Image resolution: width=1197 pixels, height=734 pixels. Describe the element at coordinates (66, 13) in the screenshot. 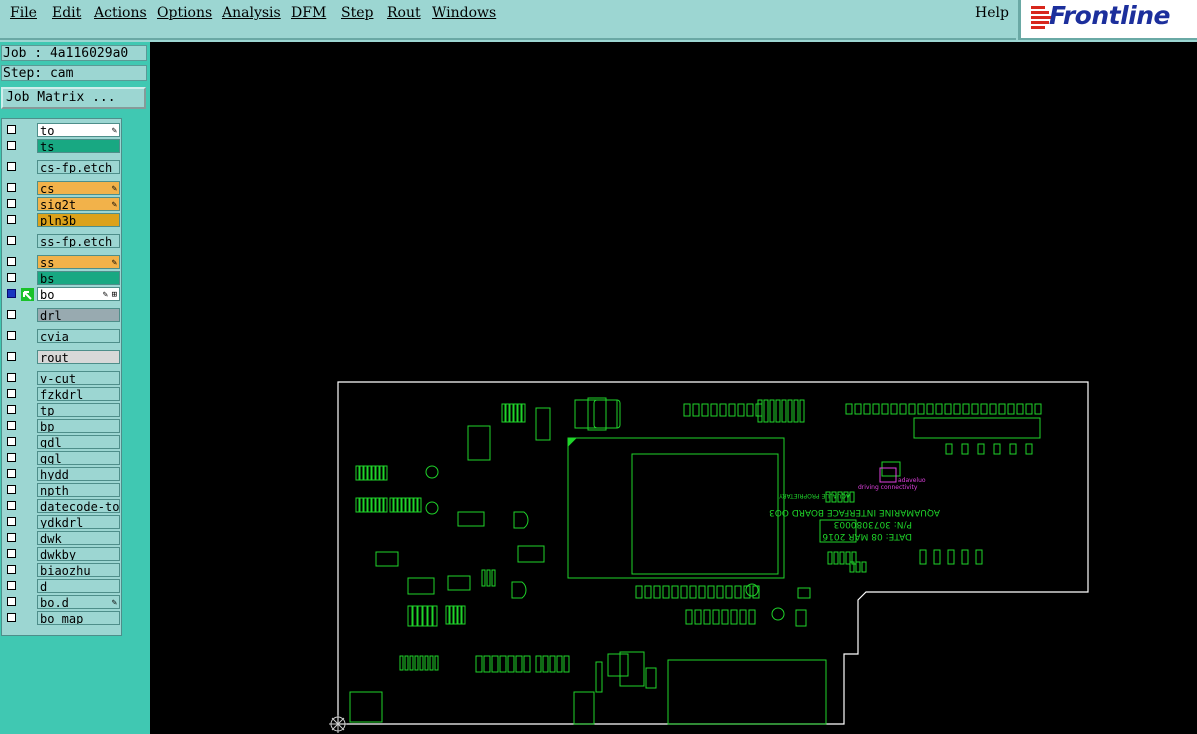

I see `menu-edit: Edit` at that location.